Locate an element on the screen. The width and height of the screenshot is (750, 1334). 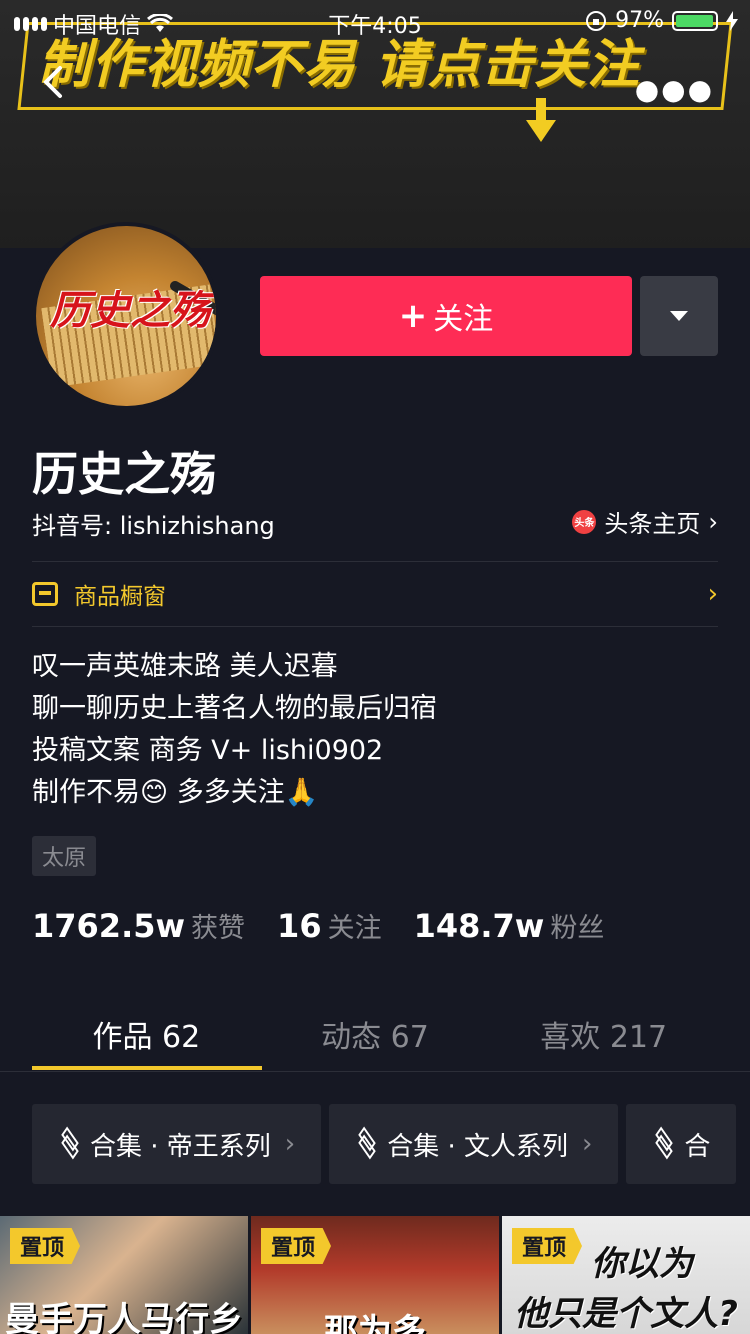
fans-stat: 148.7w 粉丝 is located at coordinates (509, 925).